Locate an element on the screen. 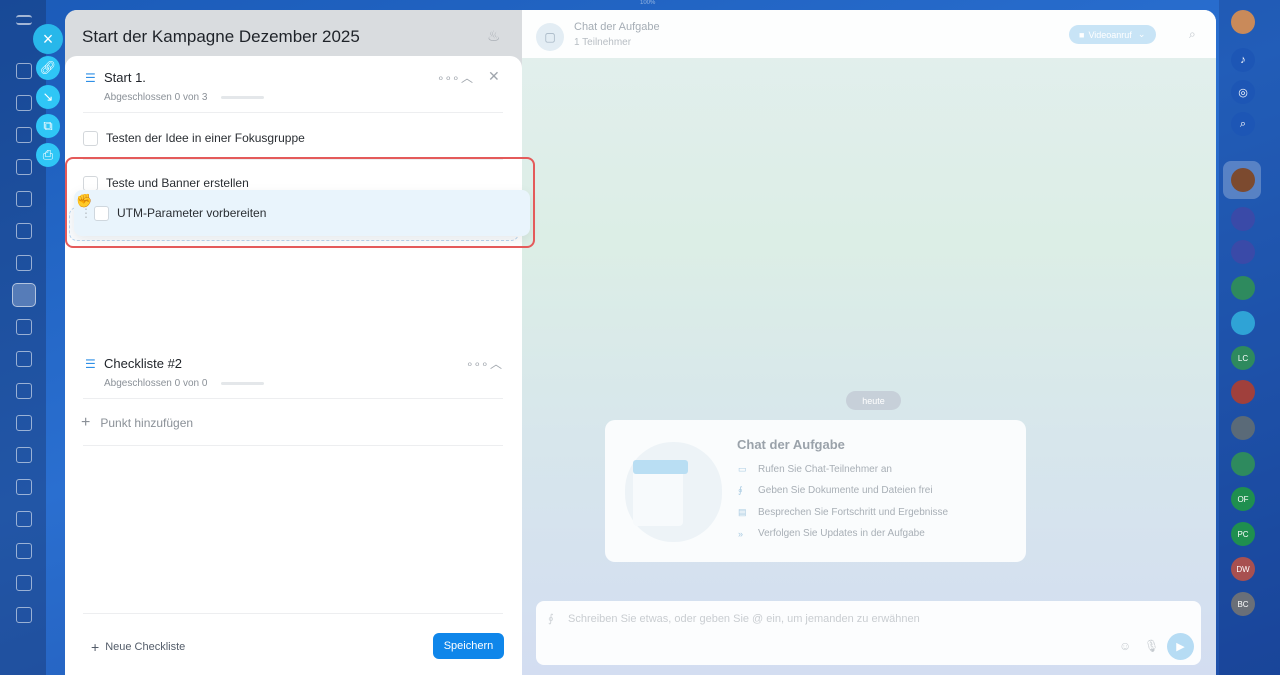  search-icon: ⌕ is located at coordinates (1192, 34).